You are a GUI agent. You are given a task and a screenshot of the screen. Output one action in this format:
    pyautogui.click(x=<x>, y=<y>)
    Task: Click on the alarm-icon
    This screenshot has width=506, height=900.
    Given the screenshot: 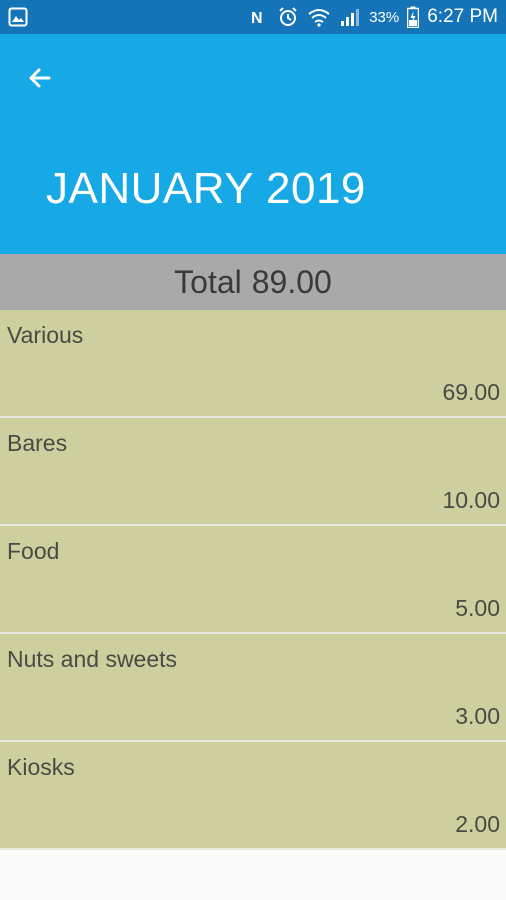 What is the action you would take?
    pyautogui.click(x=288, y=17)
    